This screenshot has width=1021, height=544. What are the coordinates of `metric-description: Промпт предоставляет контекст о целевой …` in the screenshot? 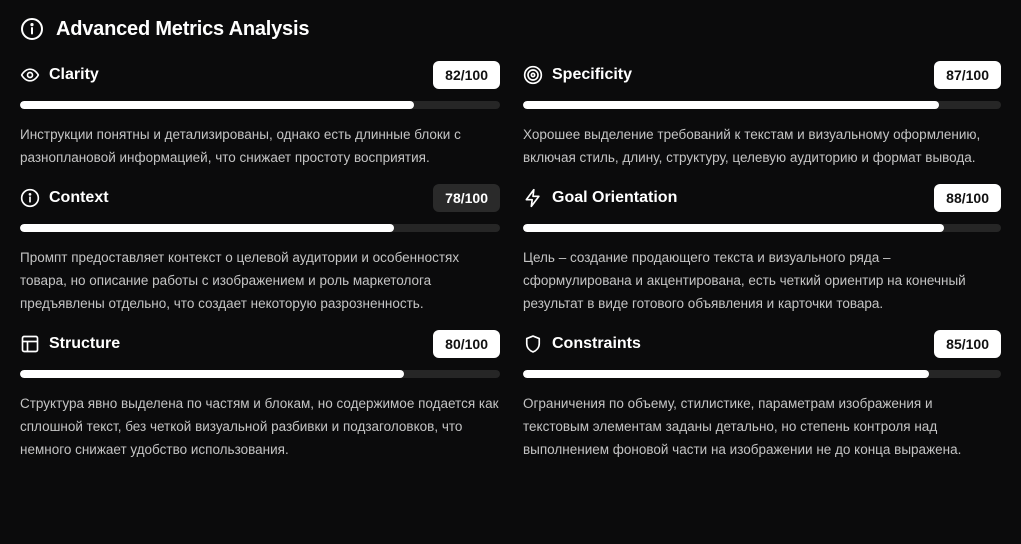 It's located at (240, 280).